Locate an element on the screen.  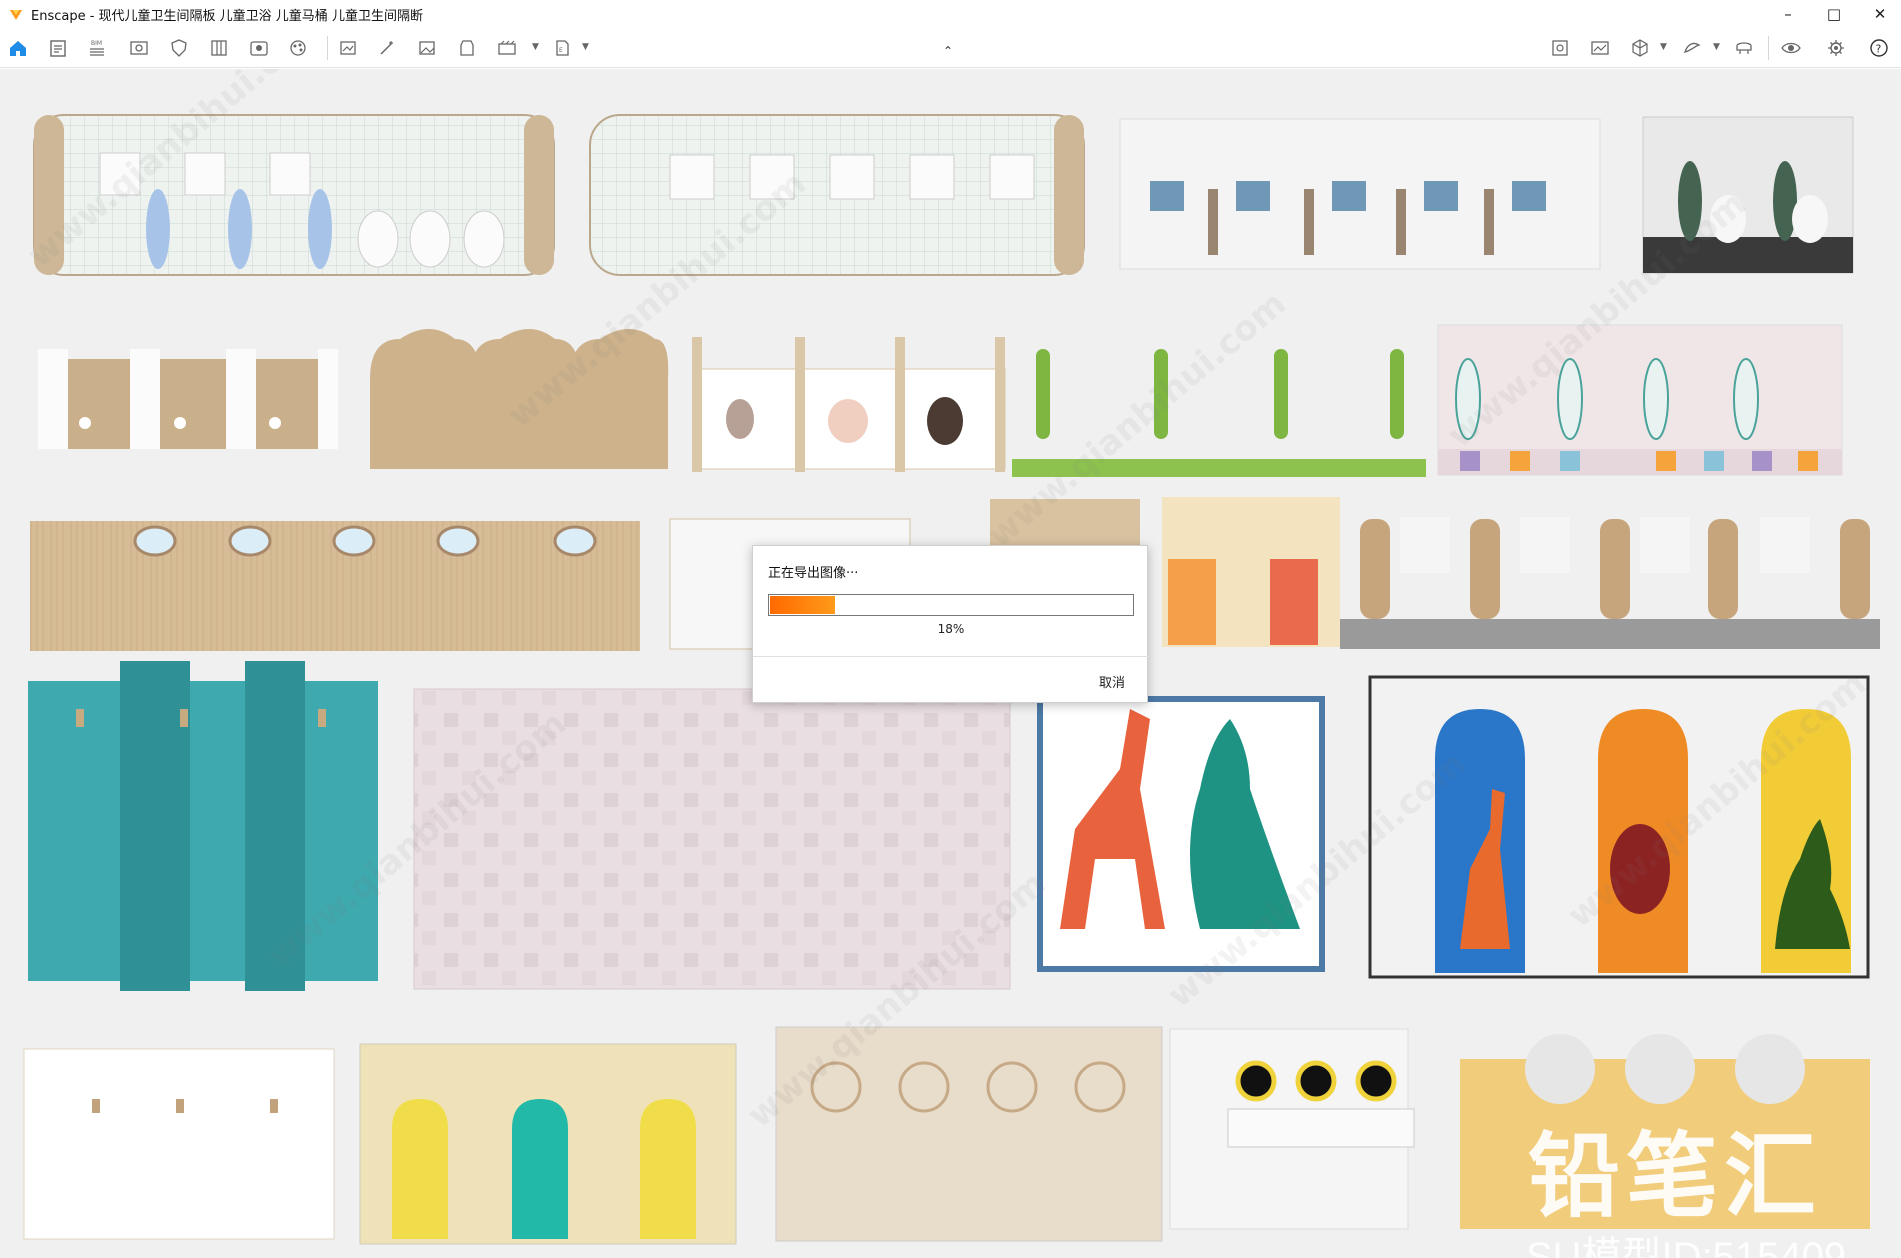
cube-button is located at coordinates (1640, 48).